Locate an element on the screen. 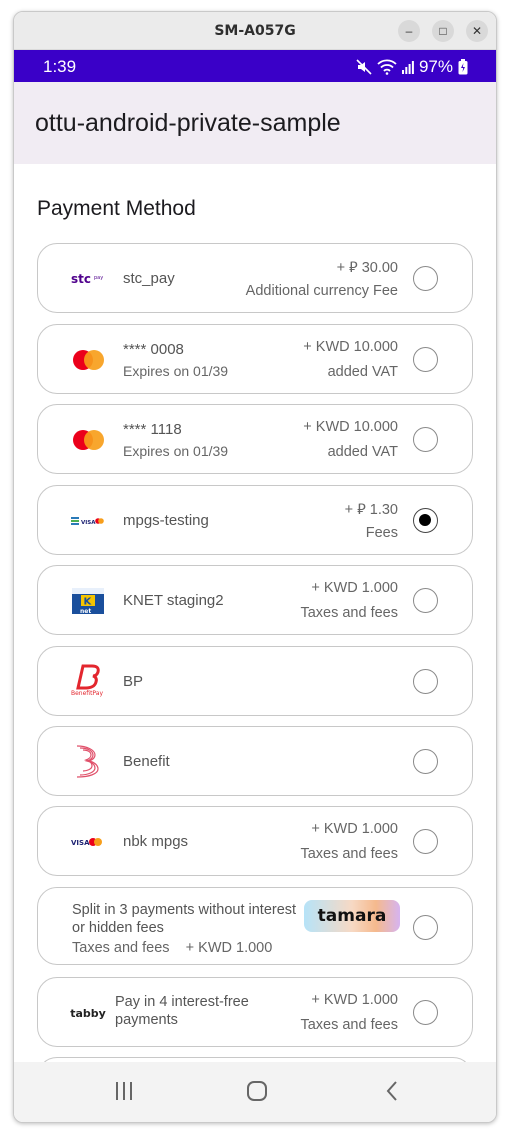  mute-icon is located at coordinates (364, 67).